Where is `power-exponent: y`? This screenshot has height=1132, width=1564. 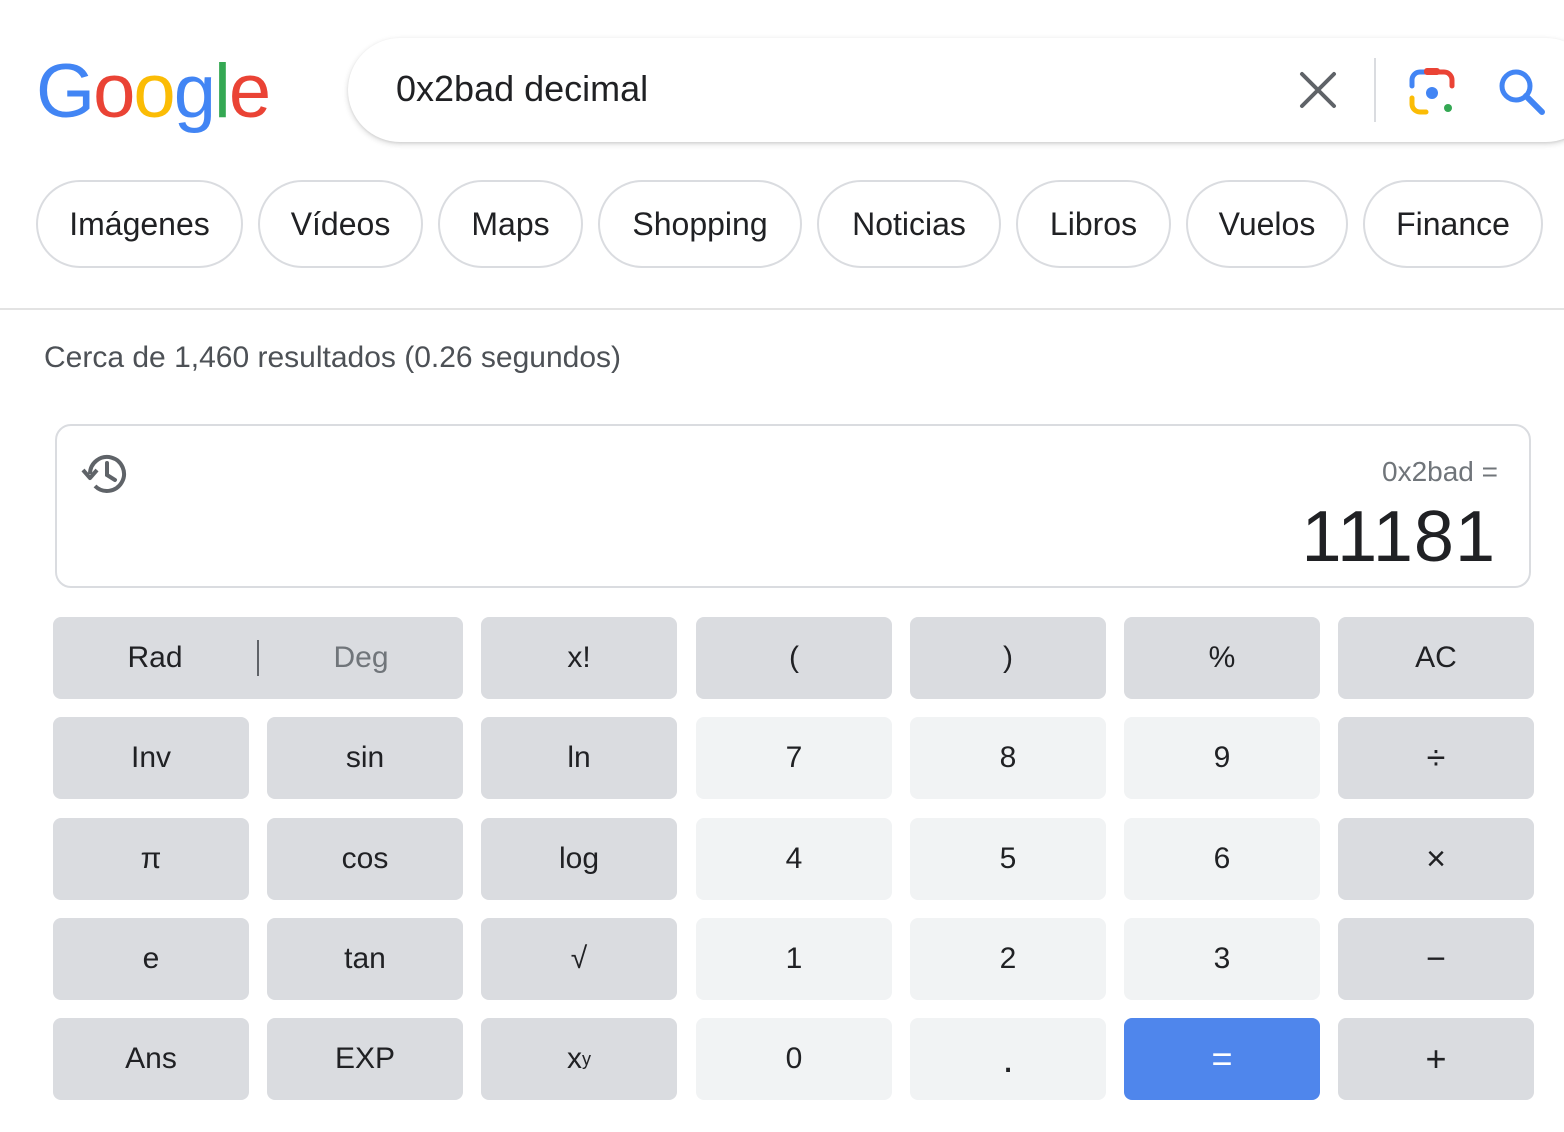
power-exponent: y is located at coordinates (586, 1058).